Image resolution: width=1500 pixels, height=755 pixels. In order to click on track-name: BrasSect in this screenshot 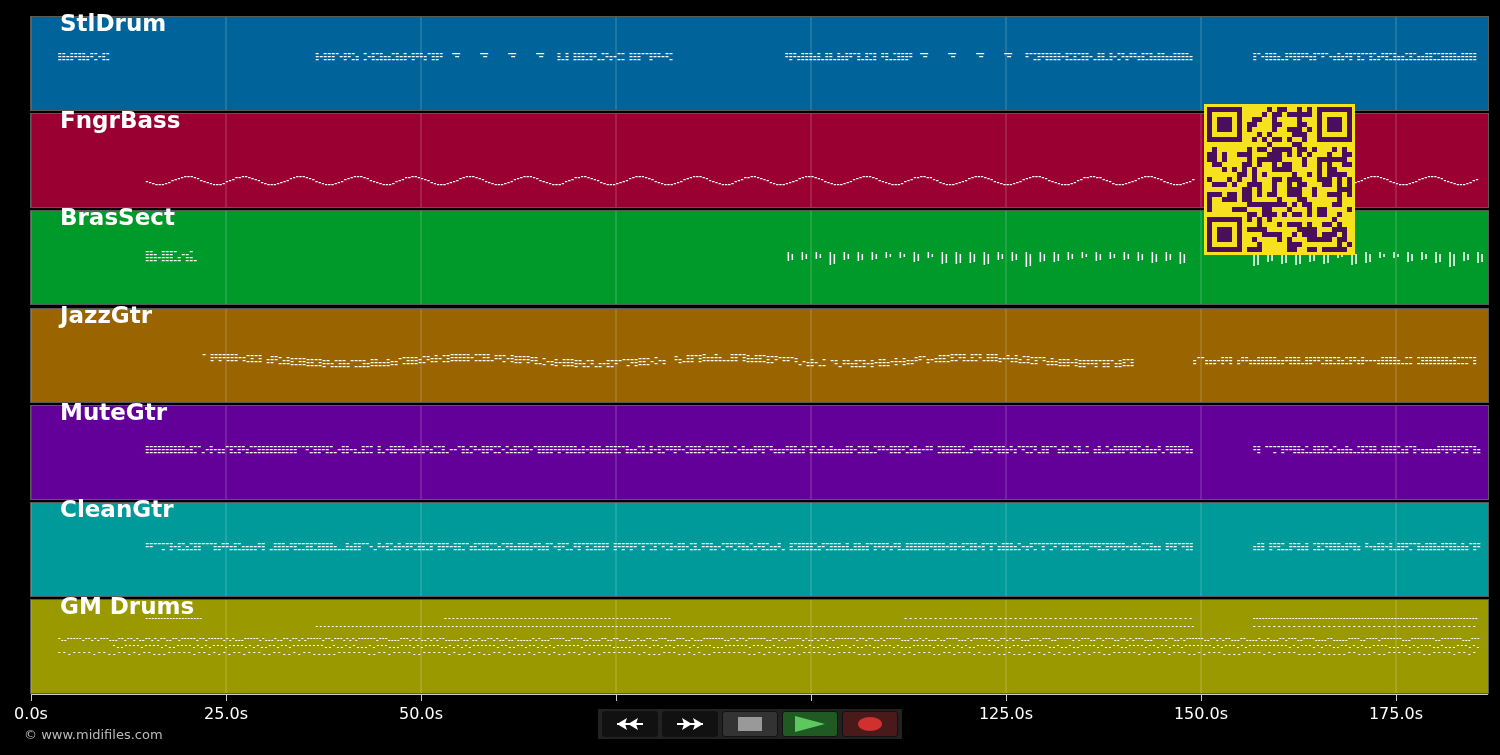, I will do `click(117, 217)`.